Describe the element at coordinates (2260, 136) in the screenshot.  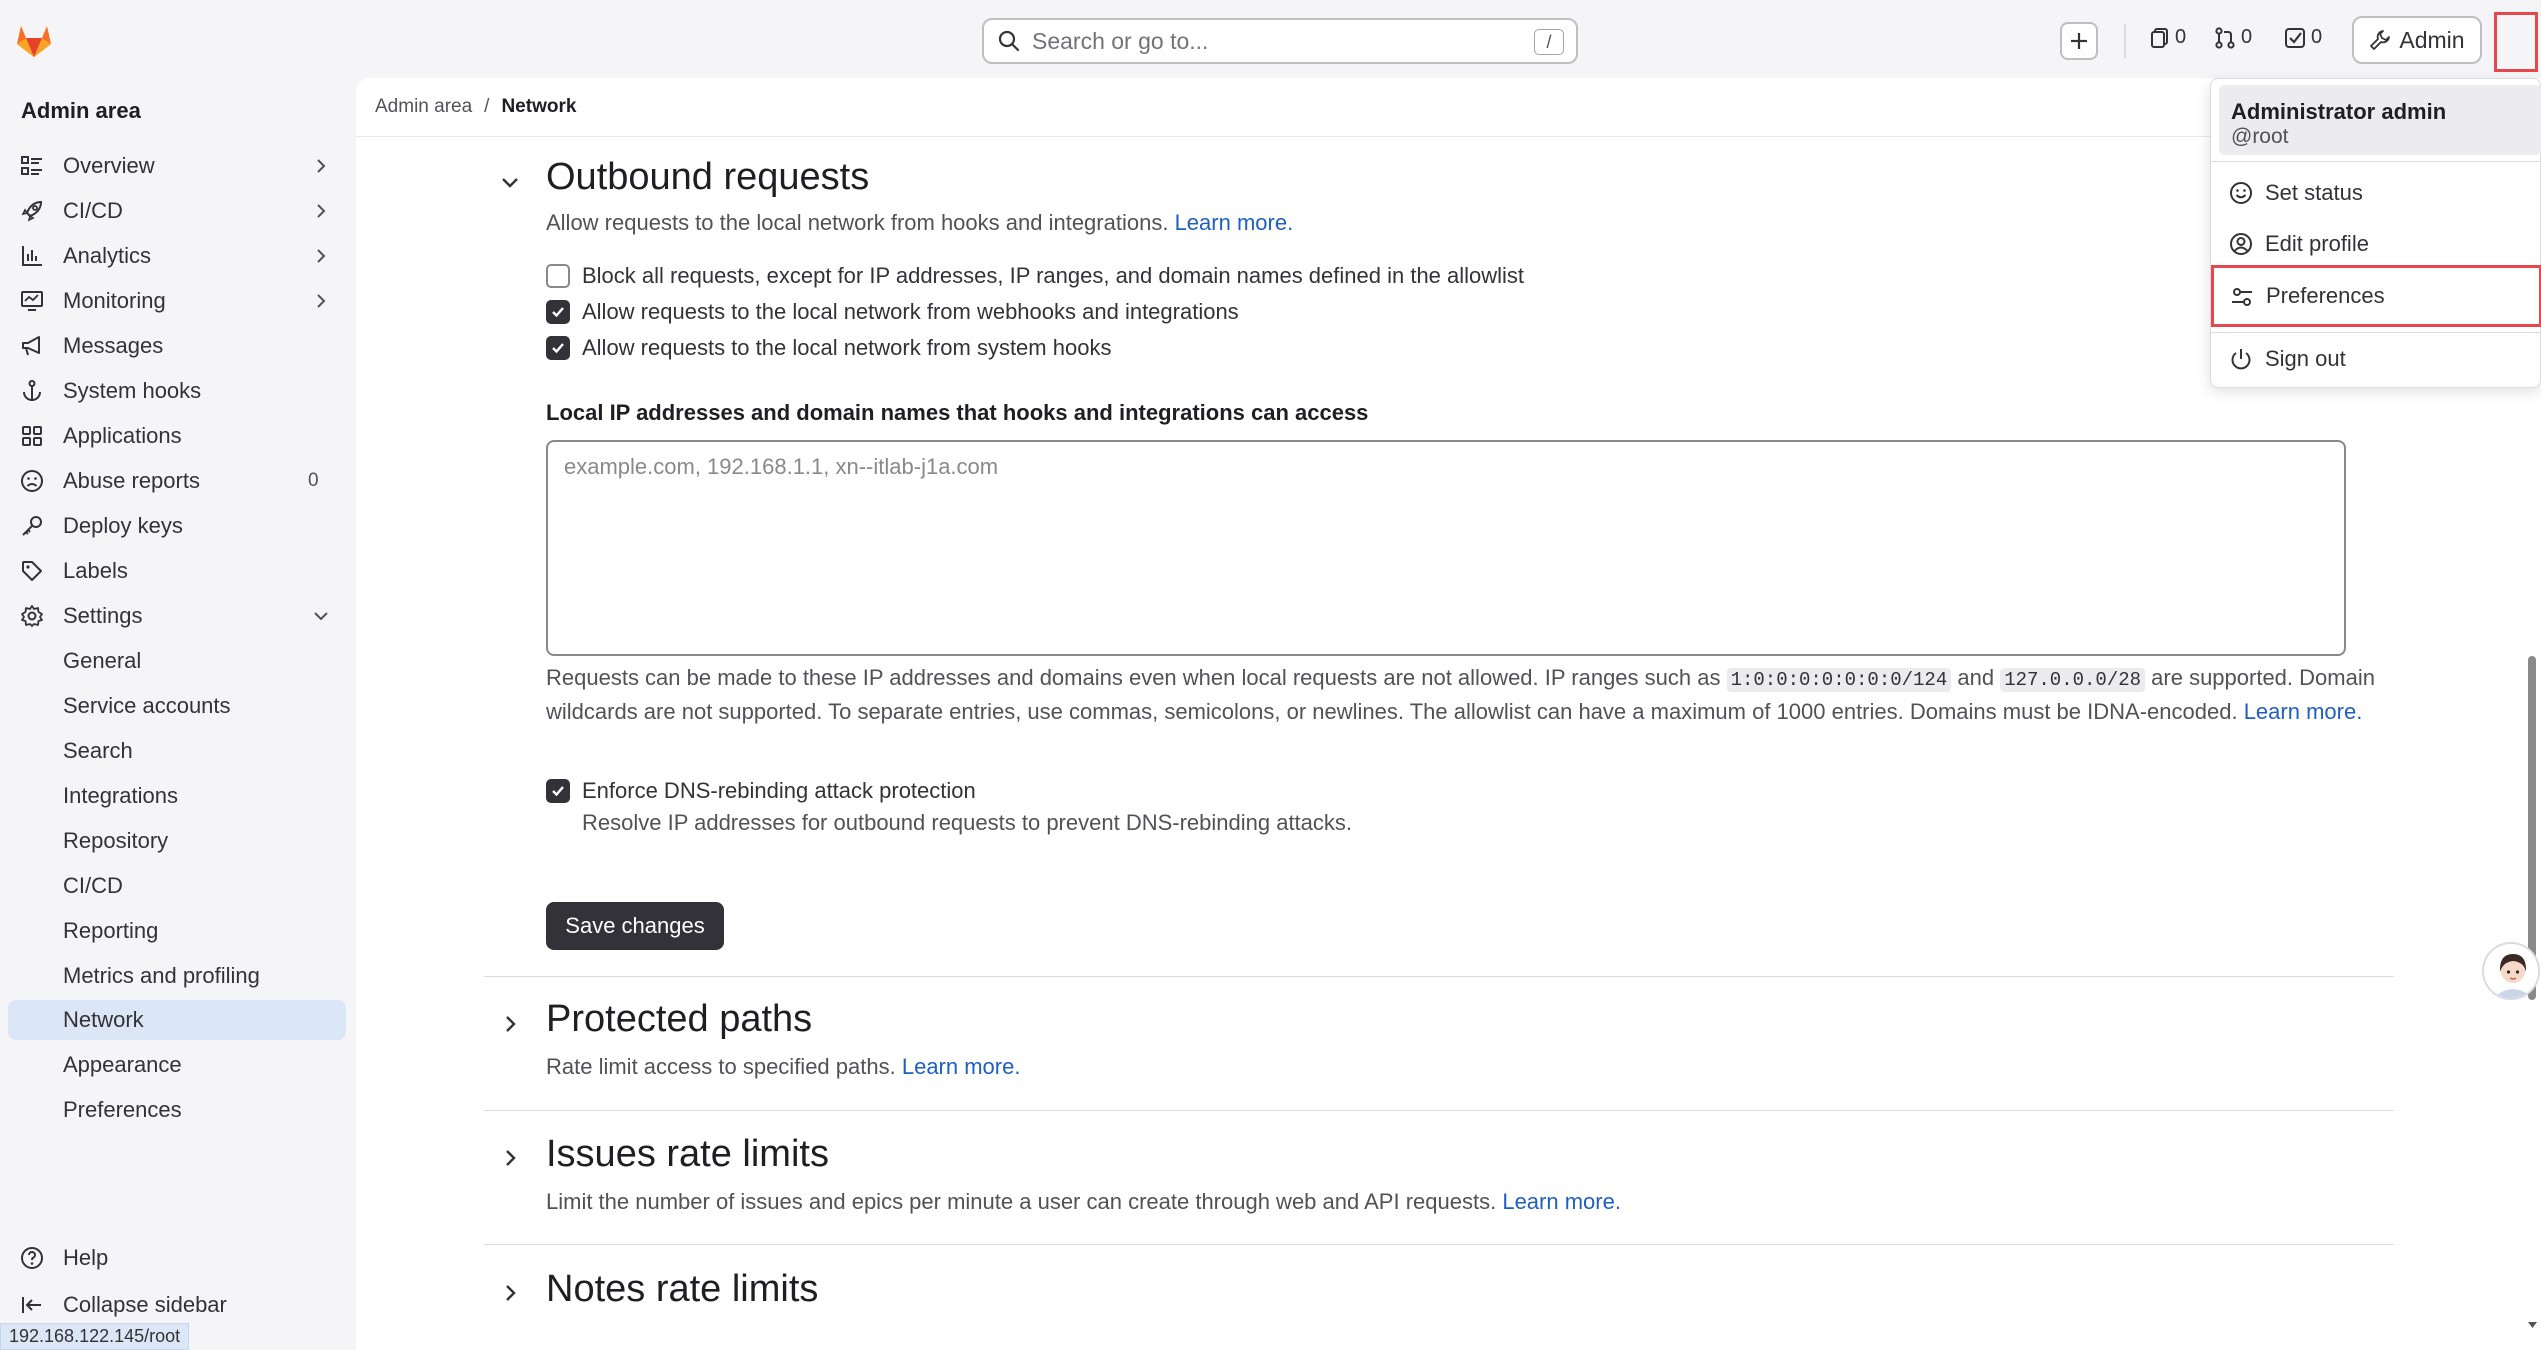
I see `user-handle: @root` at that location.